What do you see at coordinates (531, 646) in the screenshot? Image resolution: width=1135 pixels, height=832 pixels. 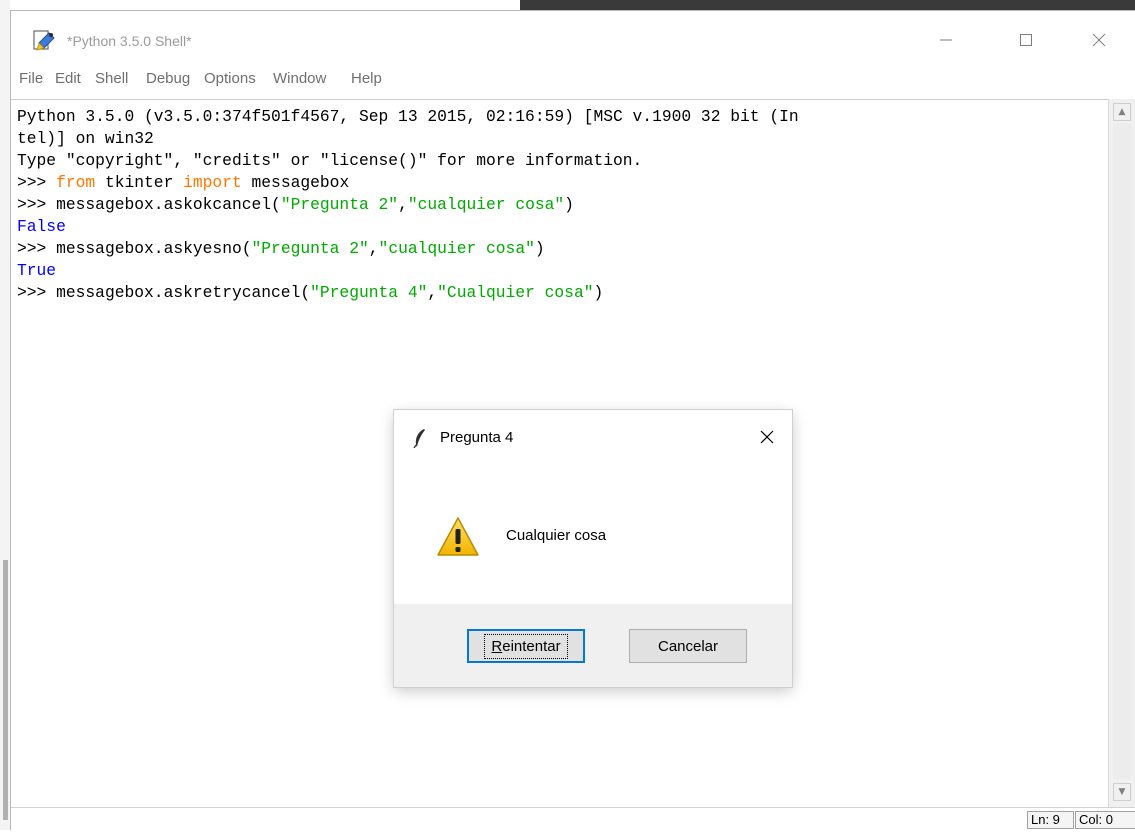 I see `retry-label-rest: eintentar` at bounding box center [531, 646].